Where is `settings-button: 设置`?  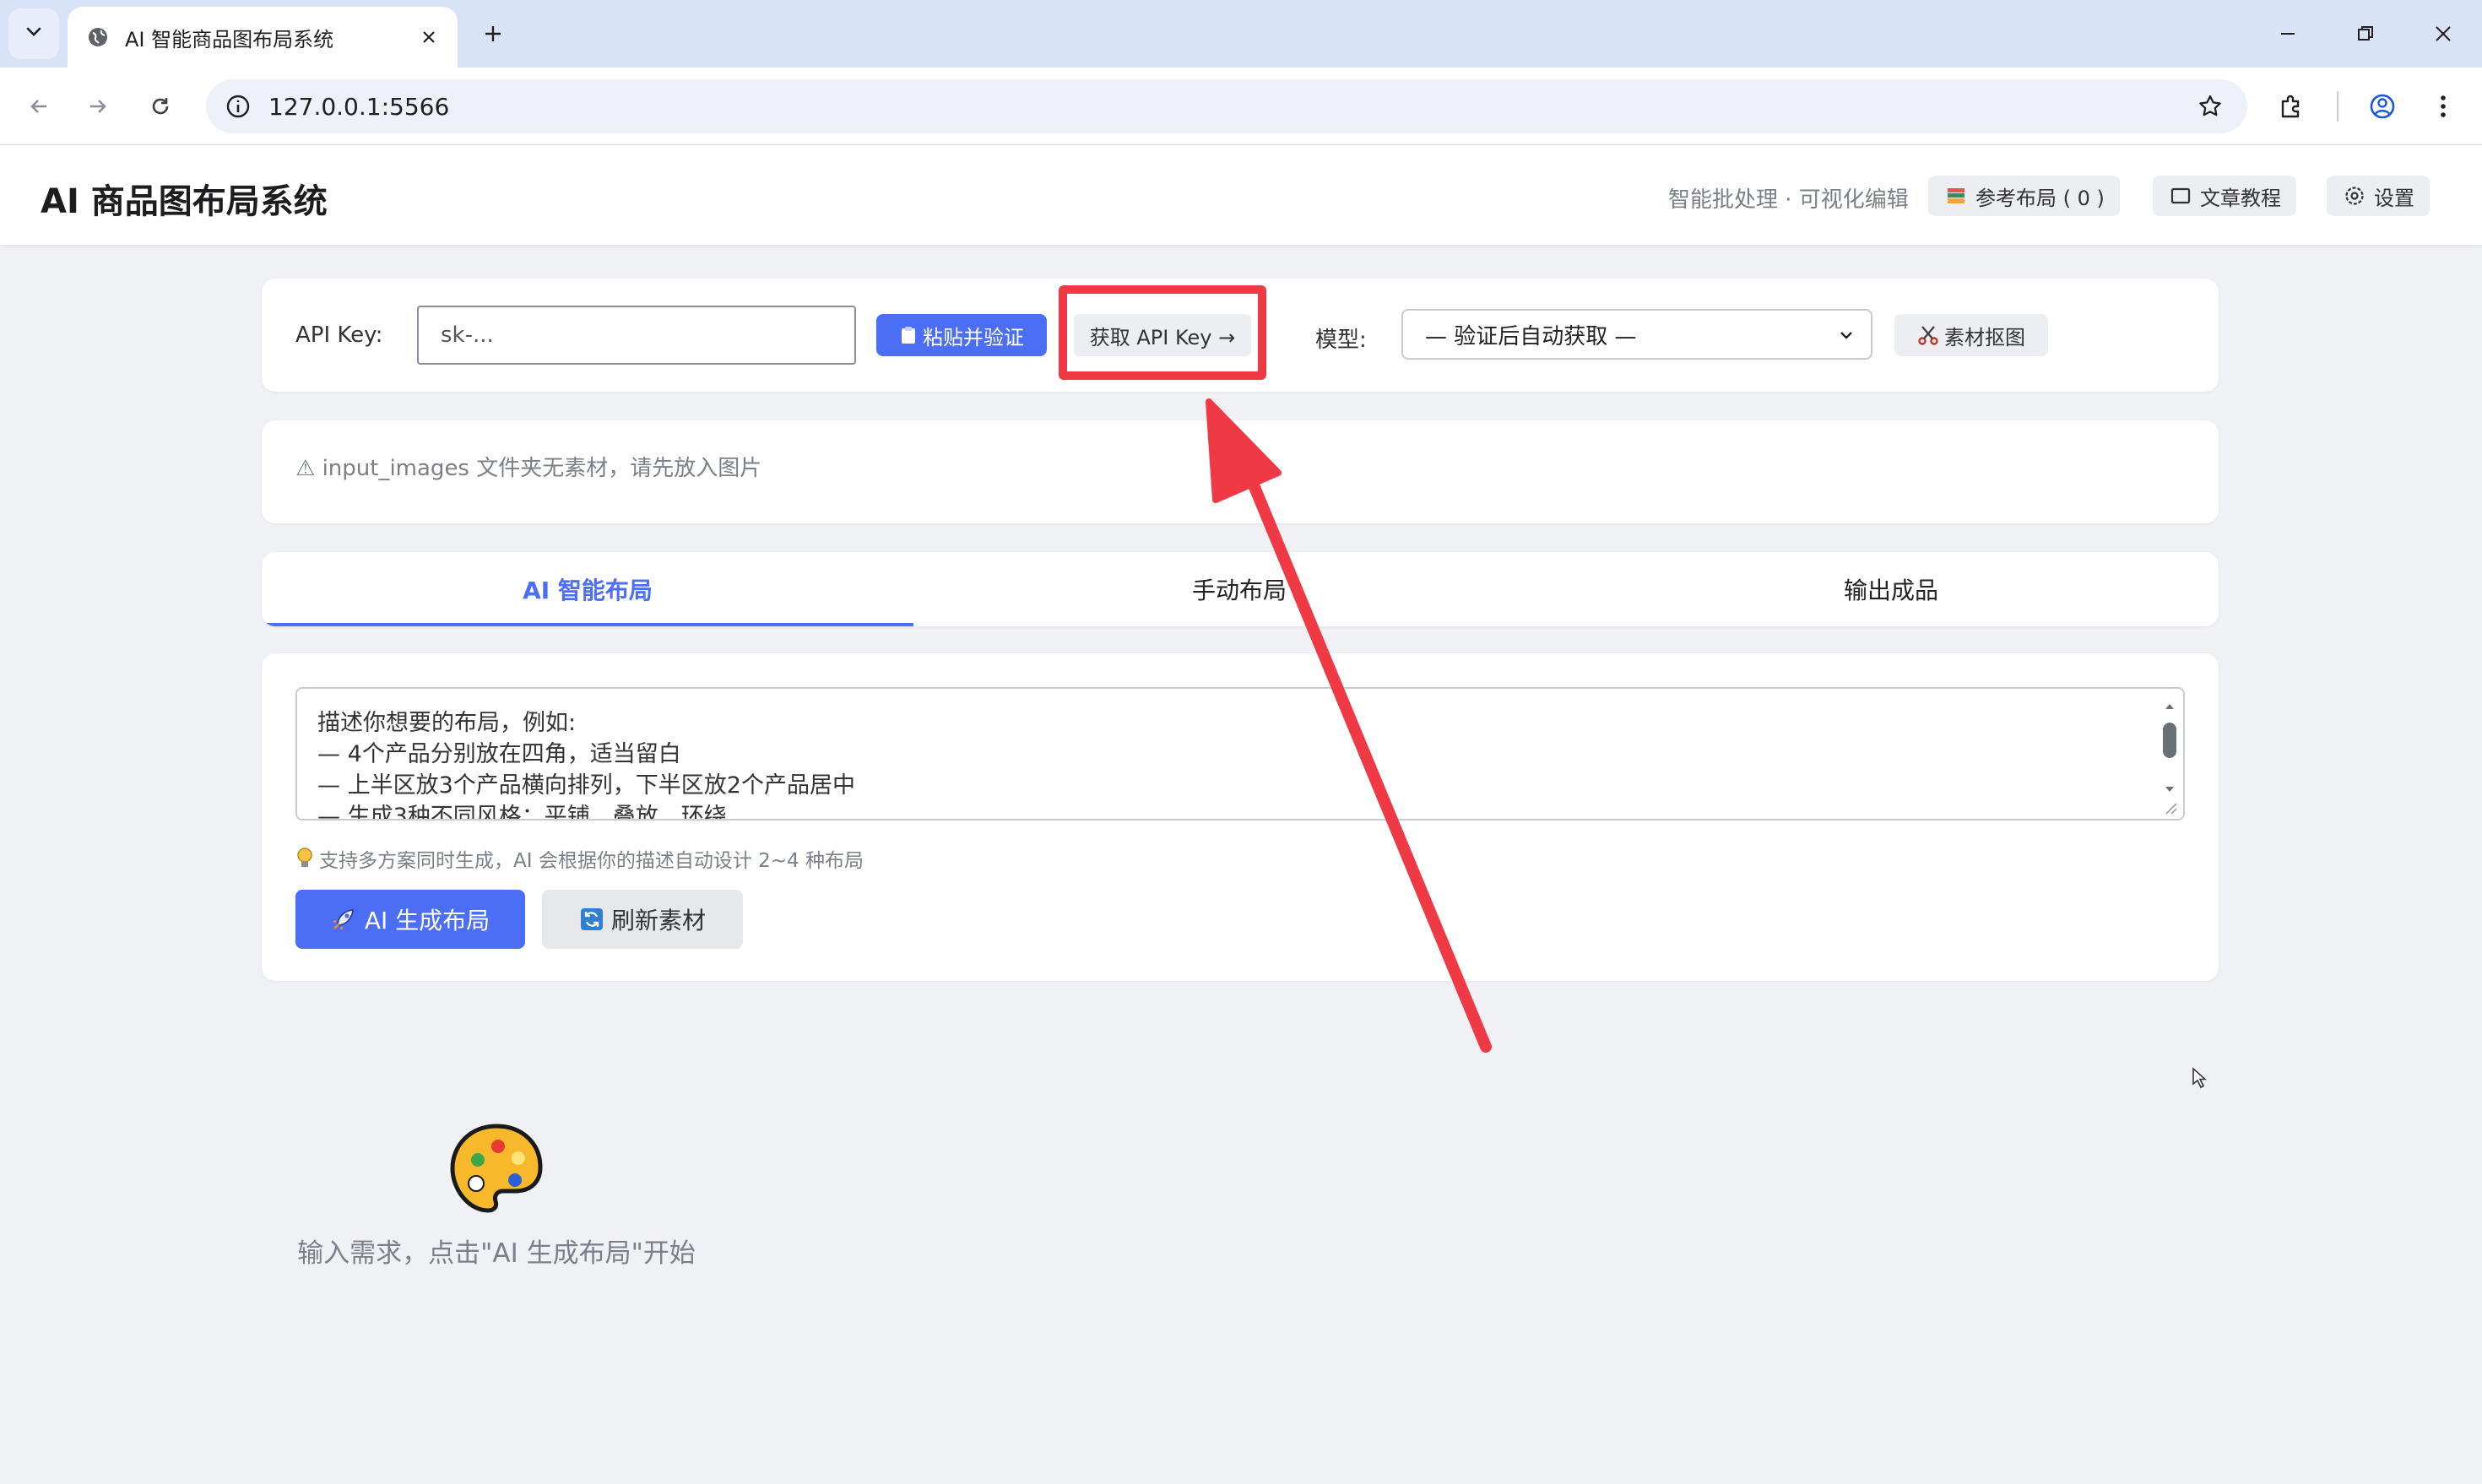 settings-button: 设置 is located at coordinates (2378, 196).